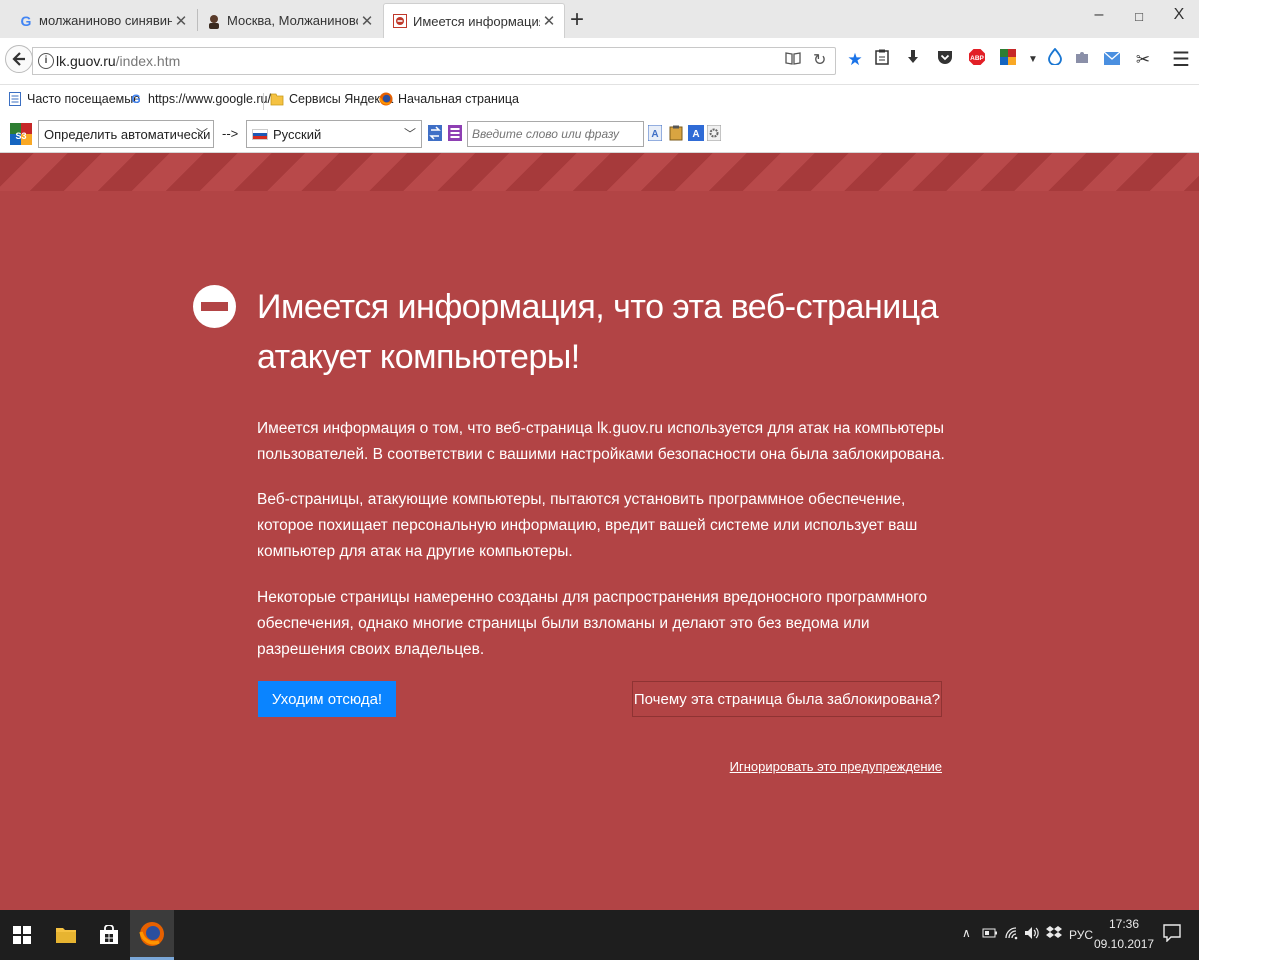 This screenshot has width=1280, height=960. What do you see at coordinates (792, 766) in the screenshot?
I see `ignore-warning-link: Игнорировать это предупреждение` at bounding box center [792, 766].